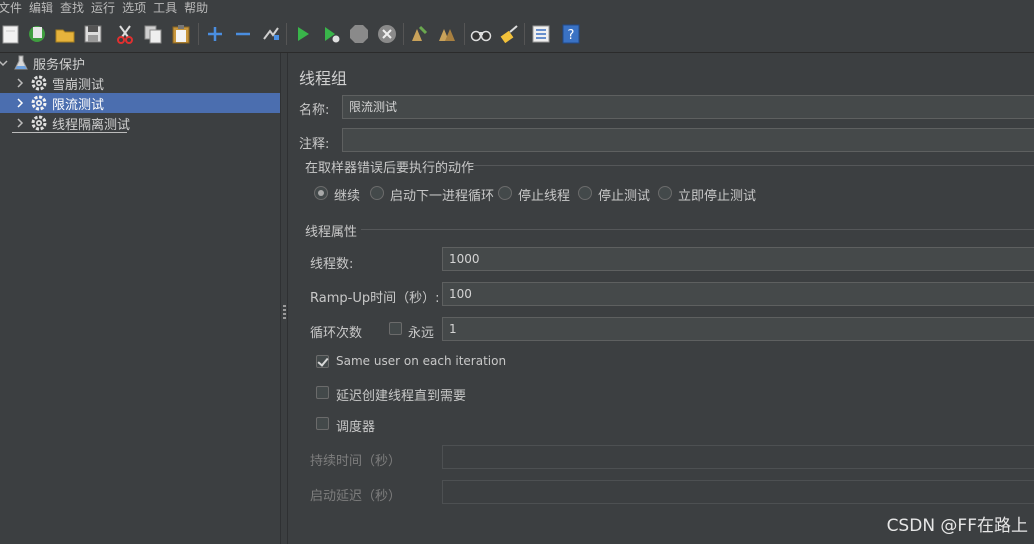 This screenshot has height=544, width=1034. Describe the element at coordinates (356, 427) in the screenshot. I see `scheduler-label: 调度器` at that location.